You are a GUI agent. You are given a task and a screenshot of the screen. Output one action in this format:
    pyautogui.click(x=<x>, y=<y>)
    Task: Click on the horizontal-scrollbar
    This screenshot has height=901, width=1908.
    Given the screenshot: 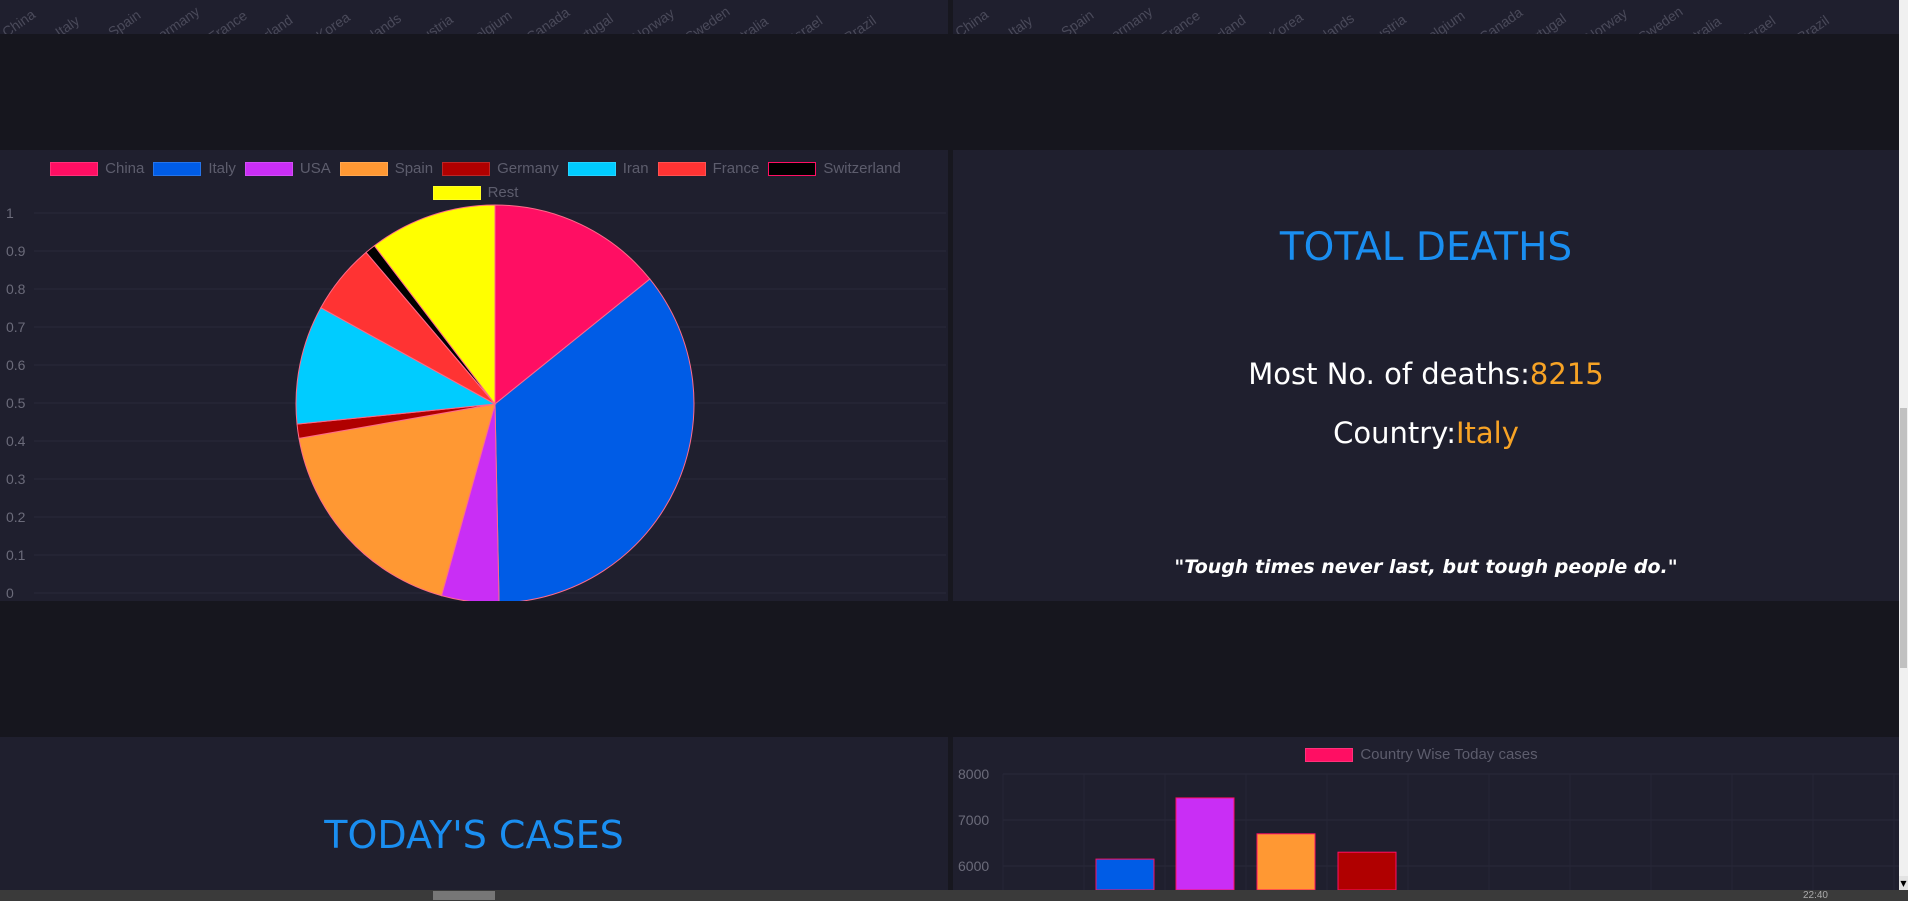 What is the action you would take?
    pyautogui.click(x=954, y=895)
    